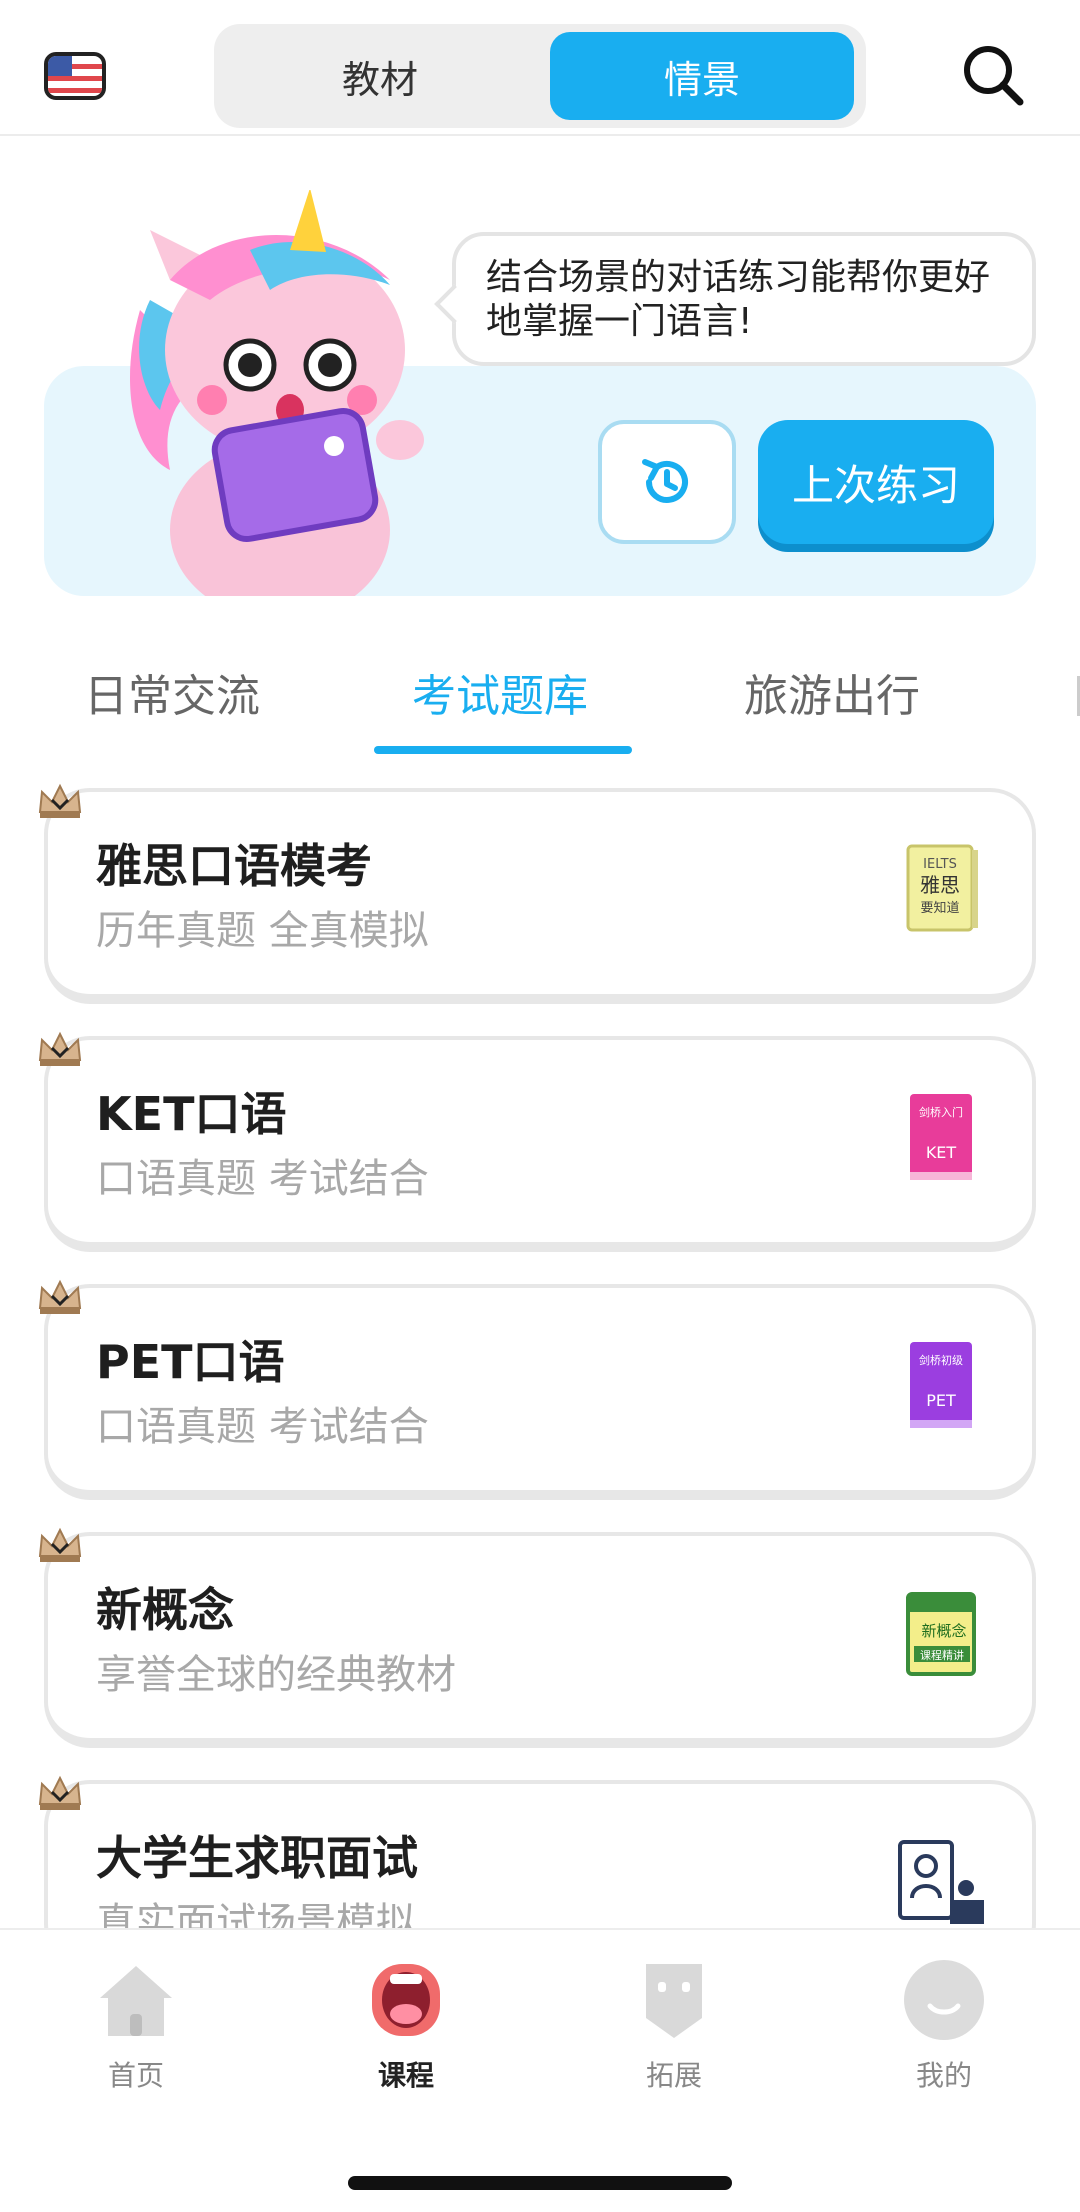 The image size is (1080, 2212). I want to click on new-concept-book-icon: 新概念 课程精讲, so click(941, 1634).